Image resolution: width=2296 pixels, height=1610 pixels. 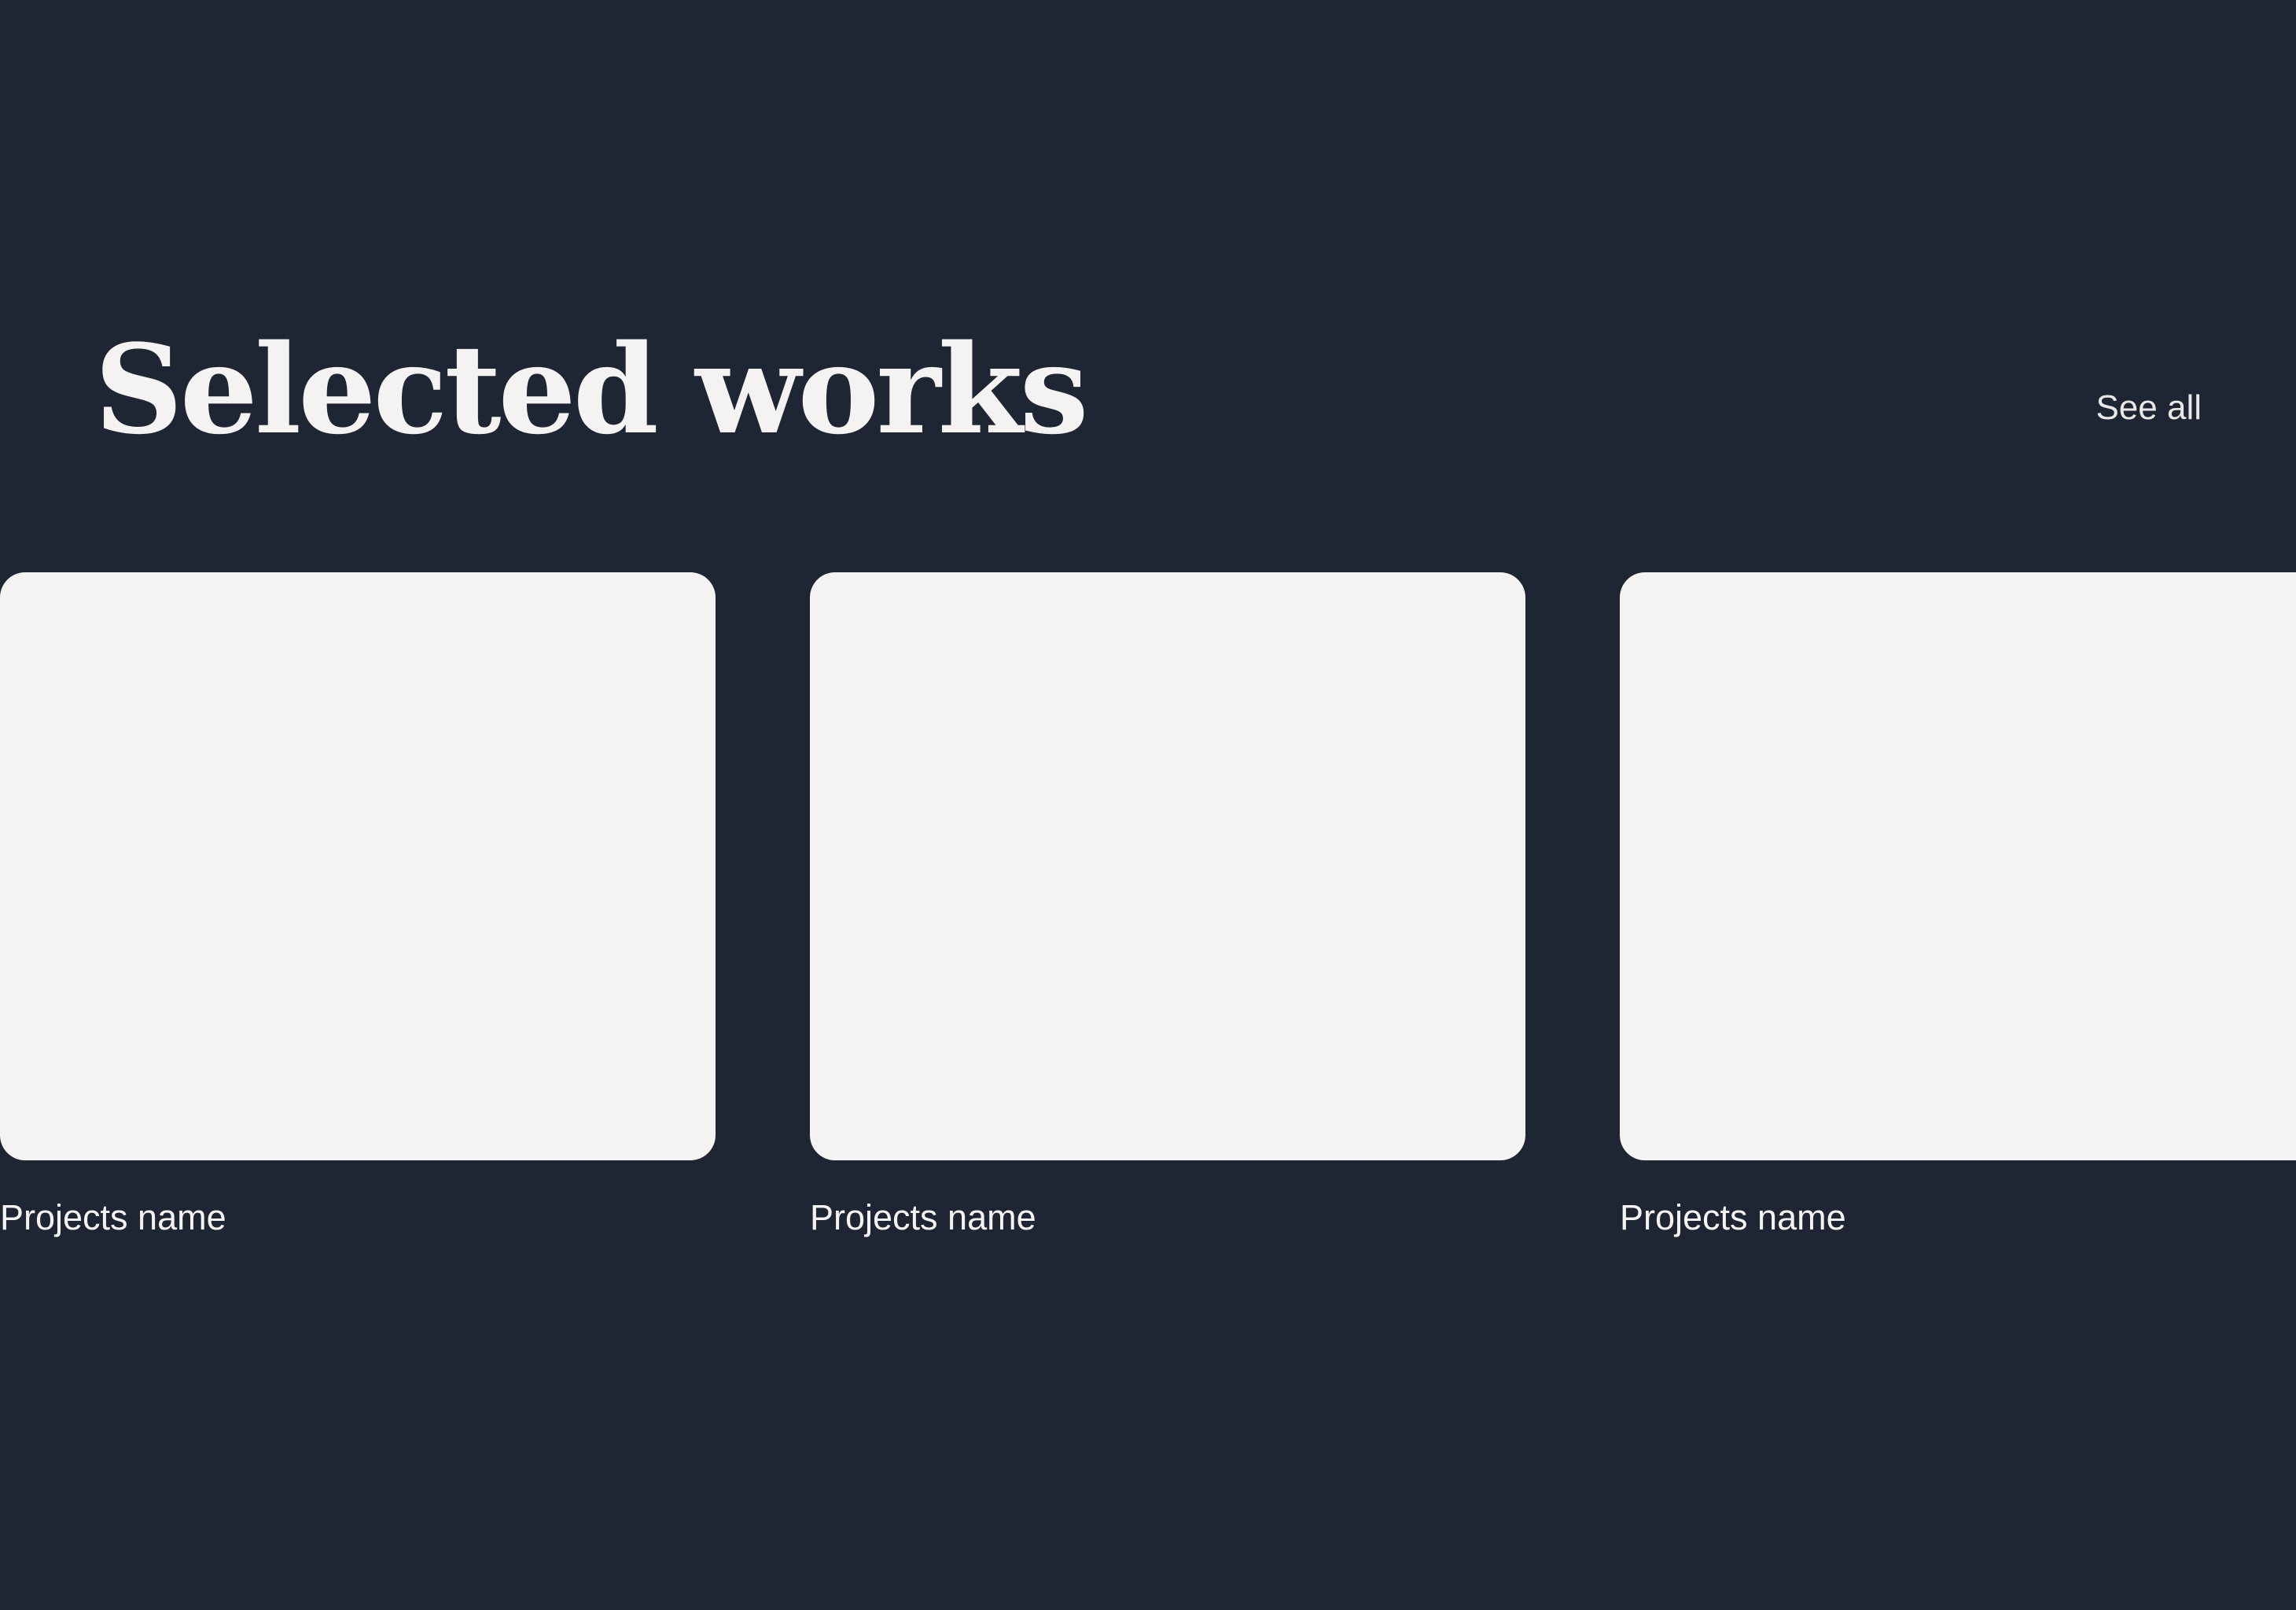 I want to click on section-title: Selected works, so click(x=591, y=389).